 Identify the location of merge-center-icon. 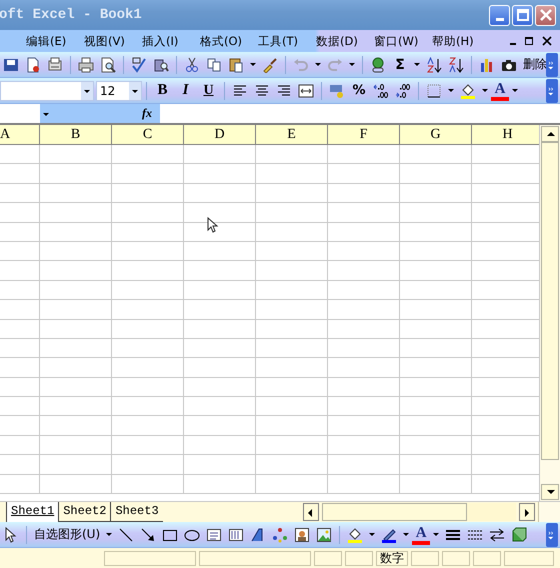
(306, 90).